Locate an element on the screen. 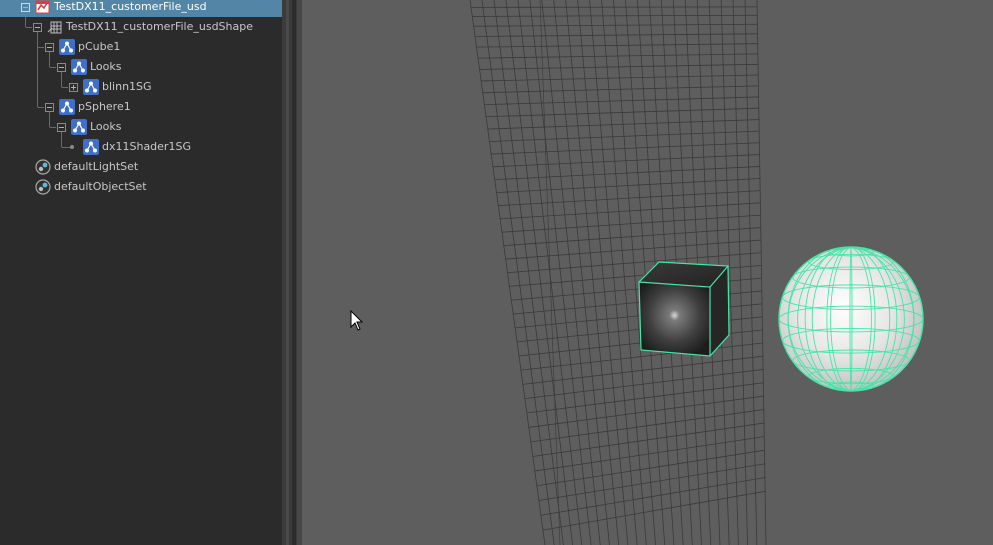 The width and height of the screenshot is (993, 545). outliner-item-blinn1sg: blinn1SG is located at coordinates (141, 87).